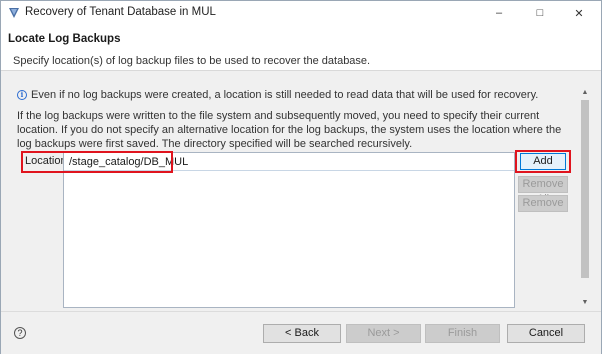 The height and width of the screenshot is (354, 602). I want to click on minimize-button: –, so click(499, 13).